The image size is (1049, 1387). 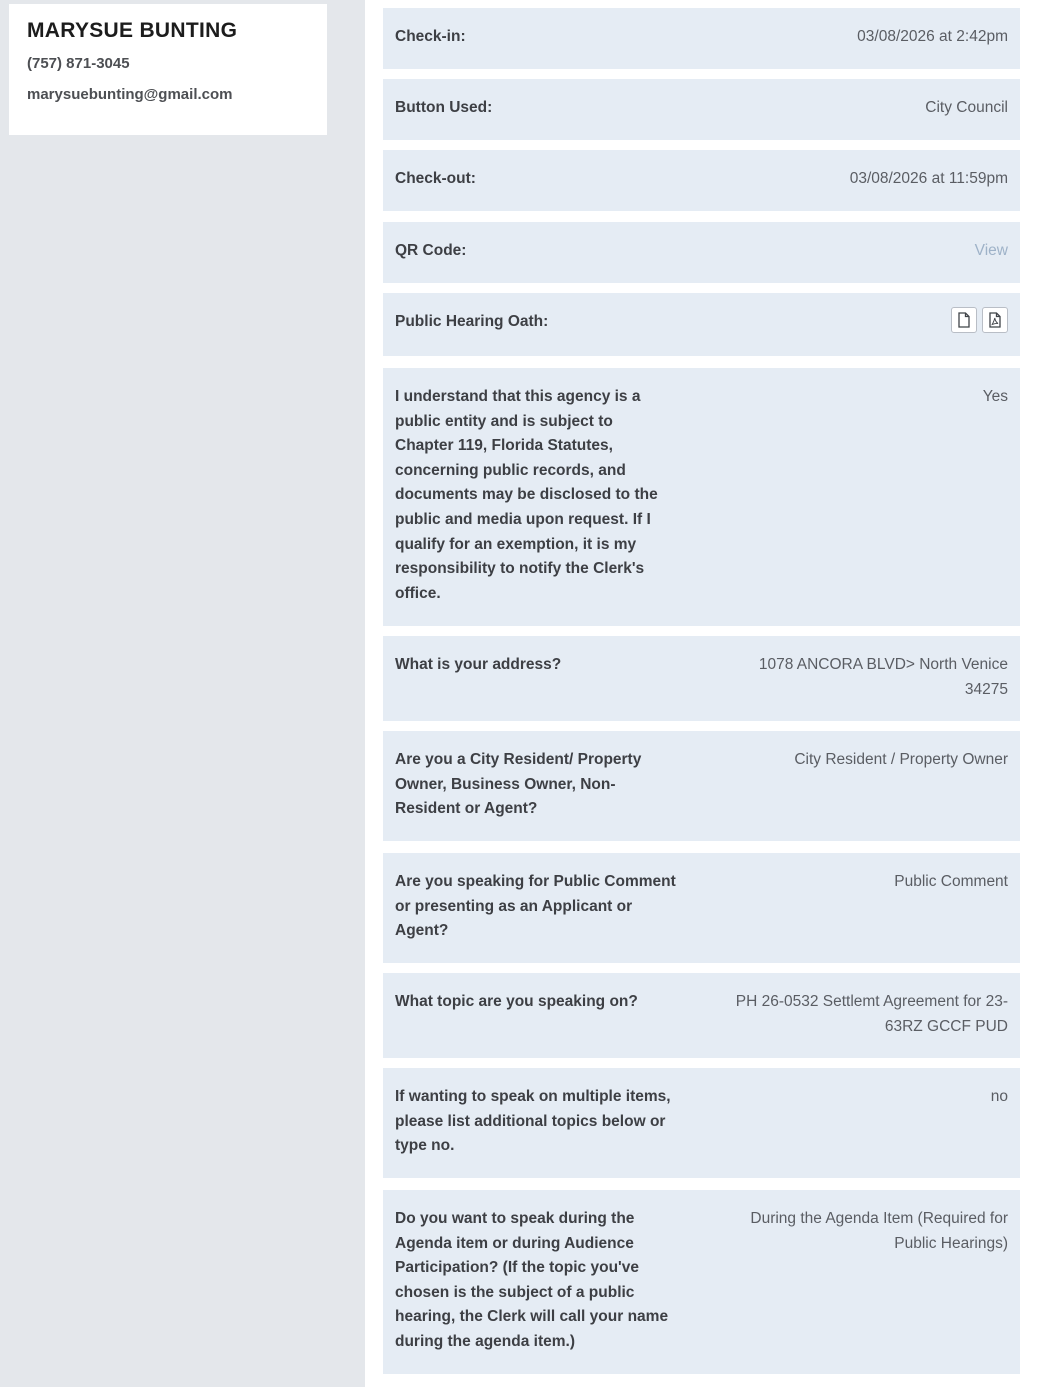 What do you see at coordinates (932, 36) in the screenshot?
I see `row-value: 03/08/2026 at 2:42pm` at bounding box center [932, 36].